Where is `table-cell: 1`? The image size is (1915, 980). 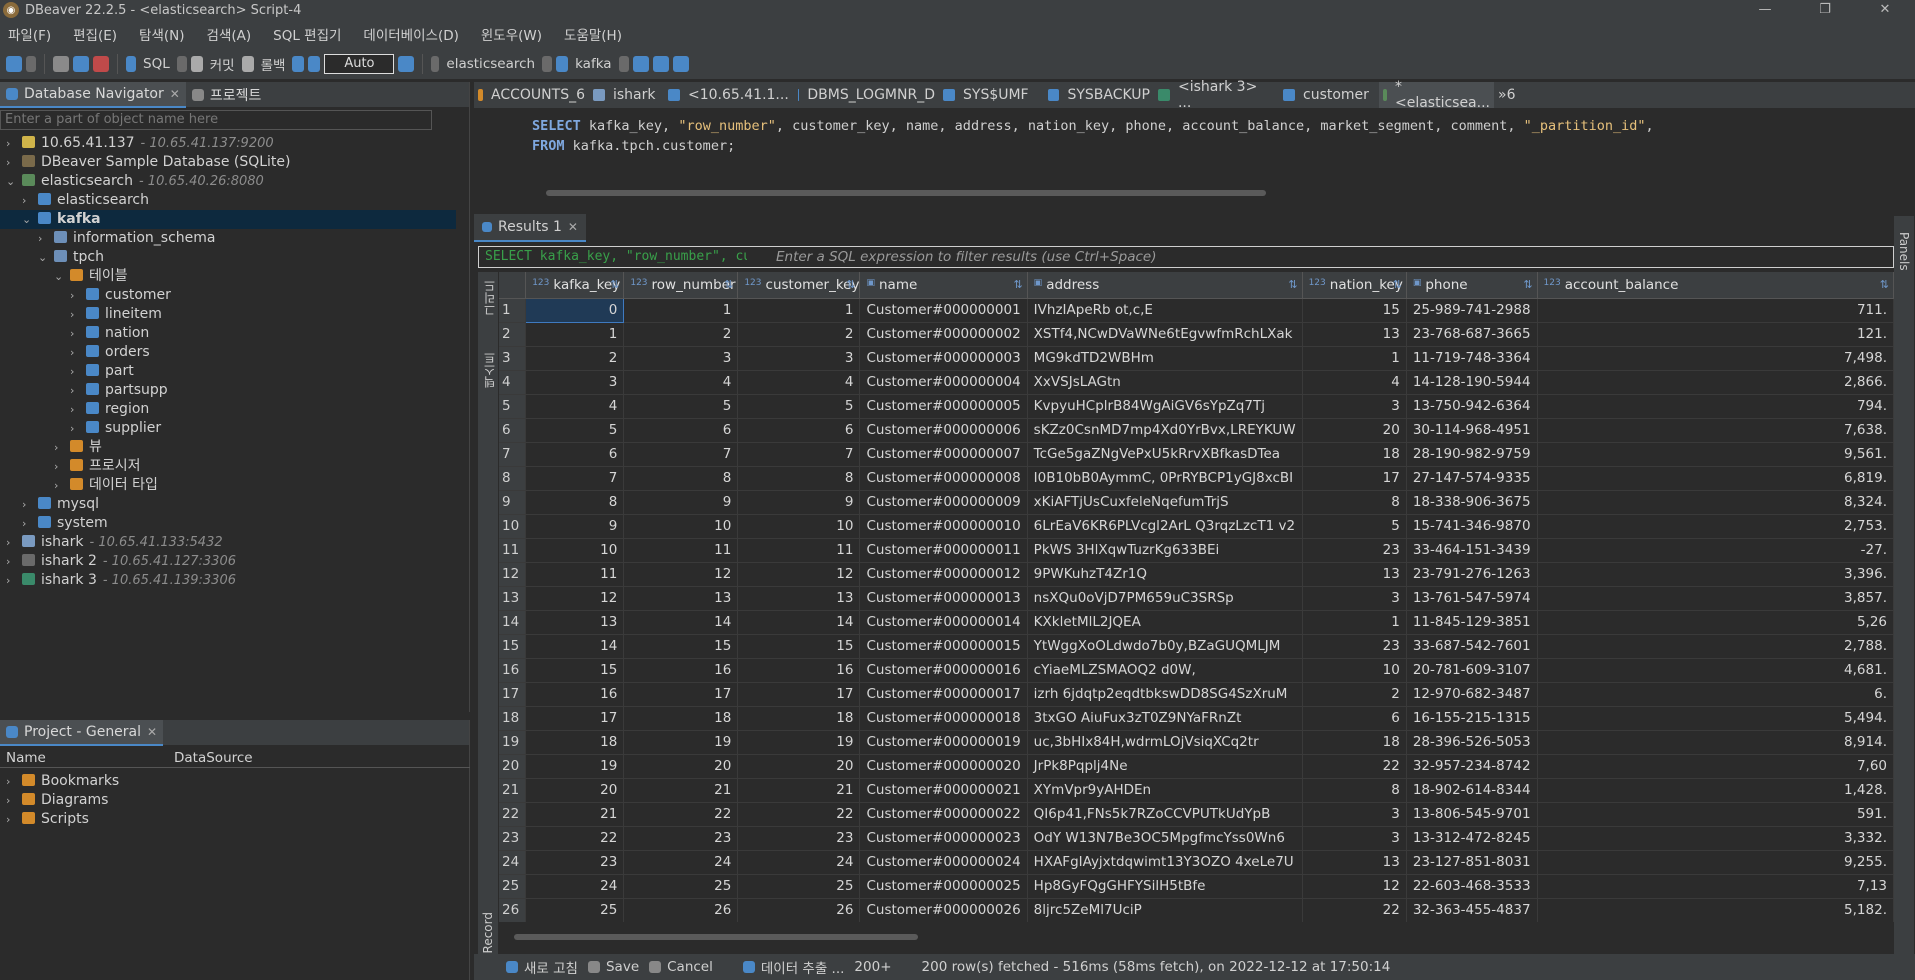
table-cell: 1 is located at coordinates (681, 310).